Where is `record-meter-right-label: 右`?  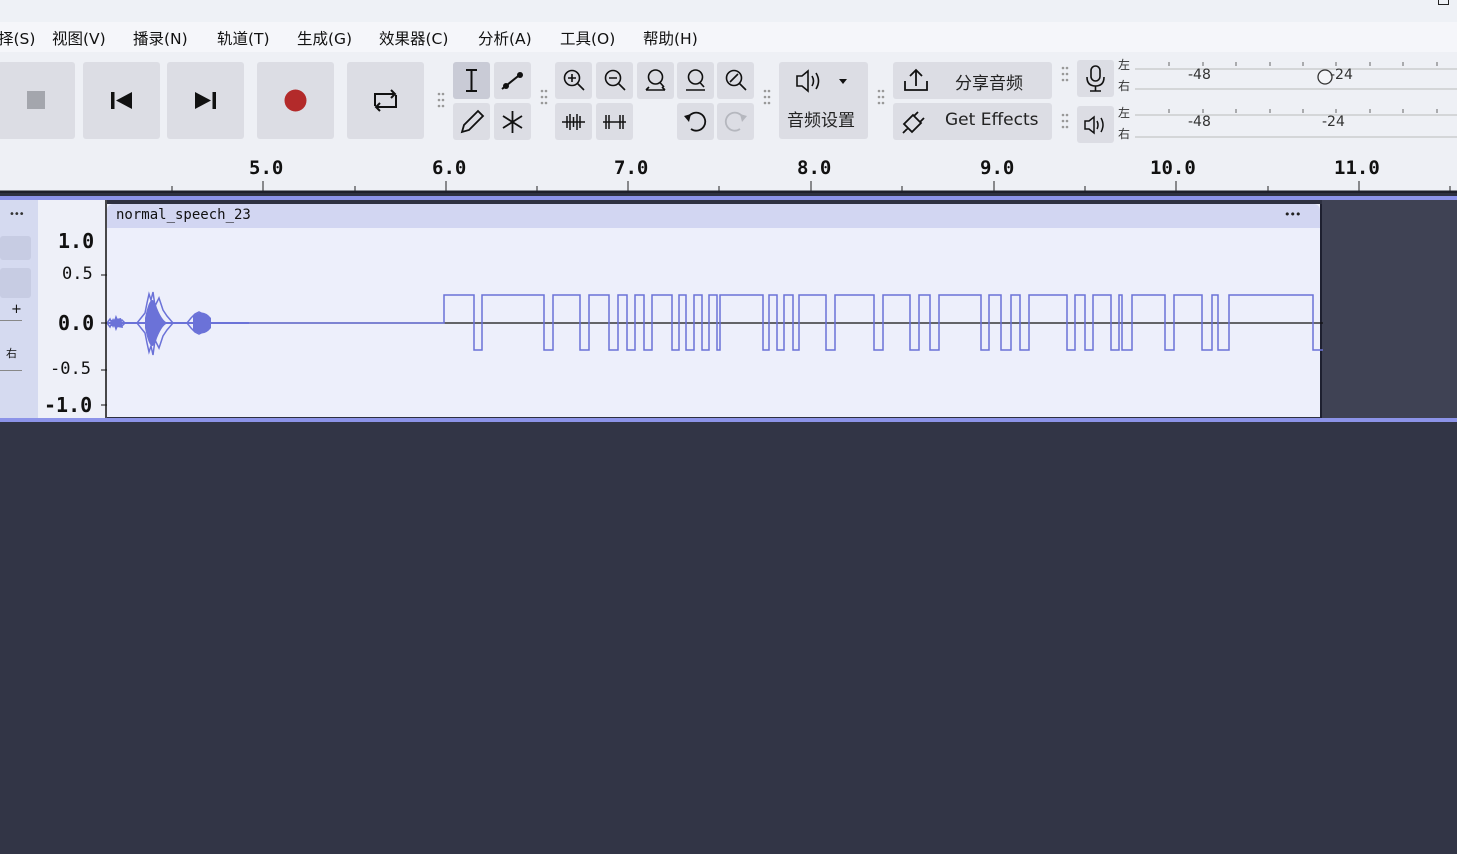 record-meter-right-label: 右 is located at coordinates (1124, 86).